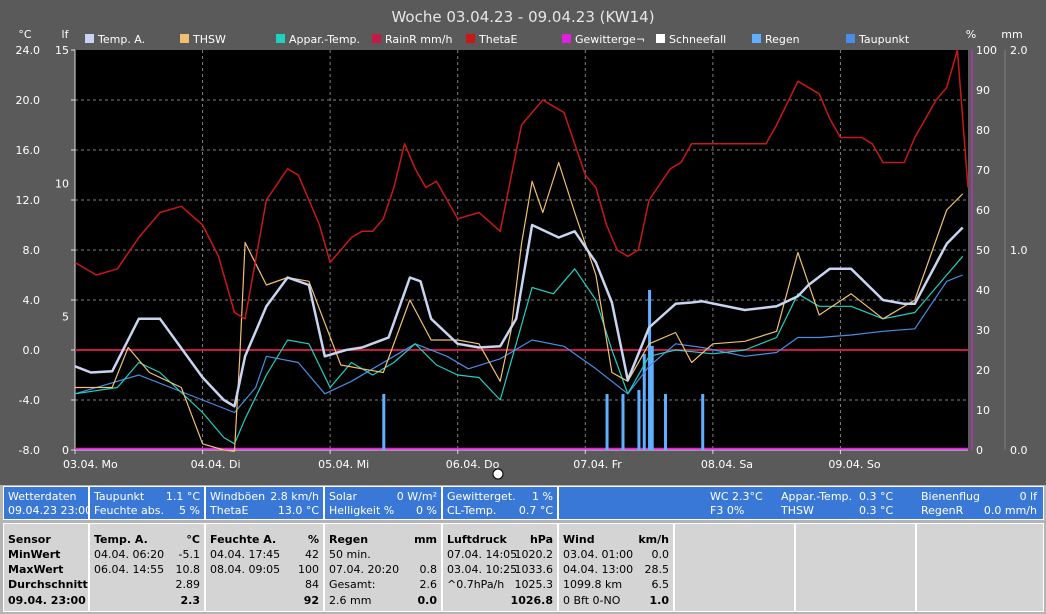 The image size is (1046, 614). I want to click on percent-axis-unit: %, so click(971, 34).